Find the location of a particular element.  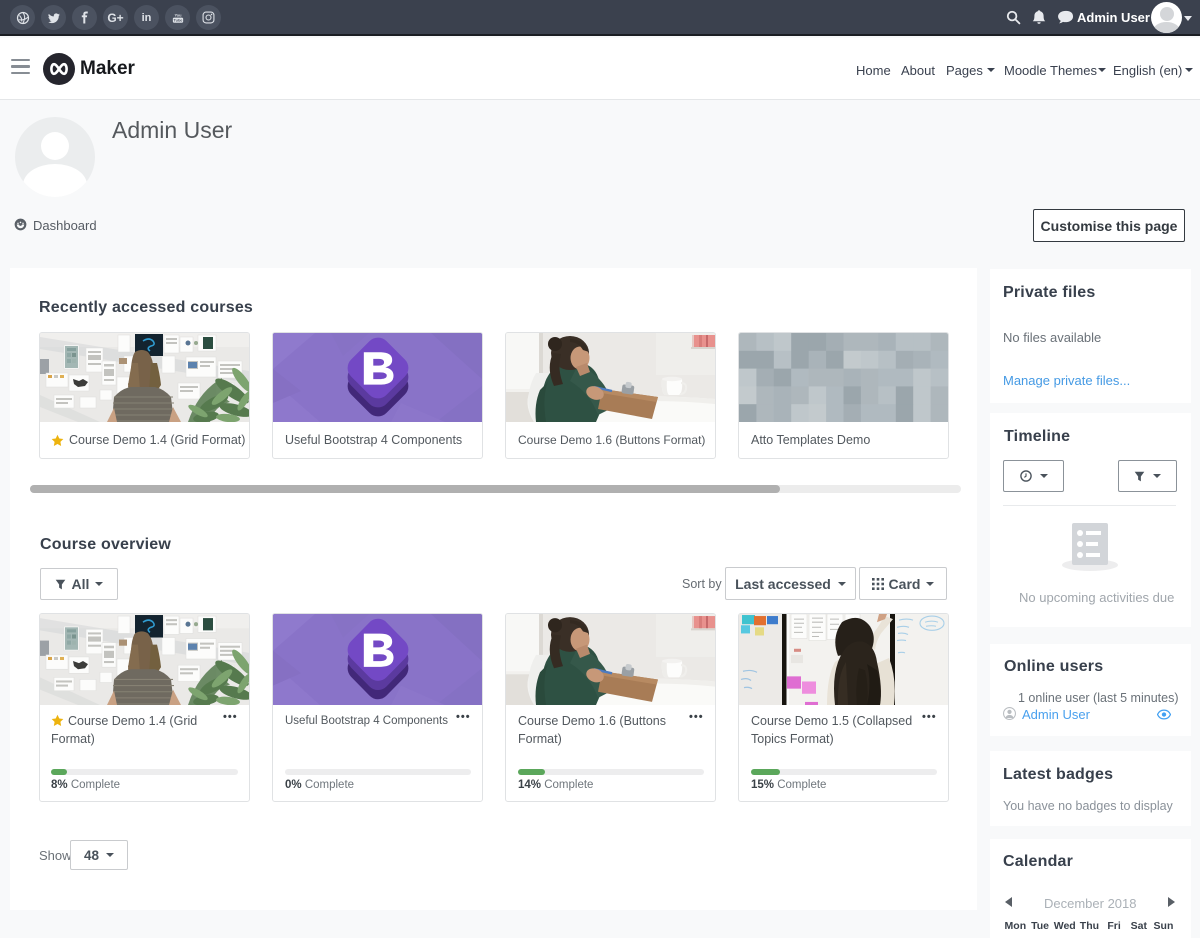

svg-text: Tube is located at coordinates (177, 20).